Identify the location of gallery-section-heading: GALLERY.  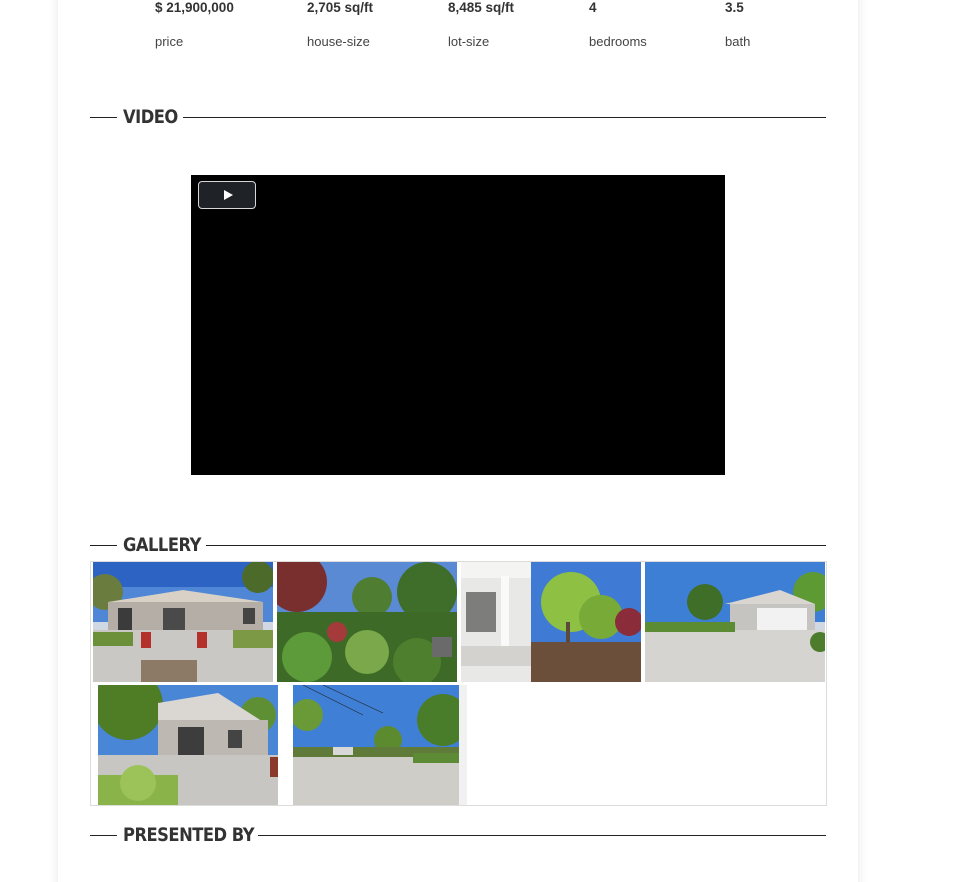
(458, 545).